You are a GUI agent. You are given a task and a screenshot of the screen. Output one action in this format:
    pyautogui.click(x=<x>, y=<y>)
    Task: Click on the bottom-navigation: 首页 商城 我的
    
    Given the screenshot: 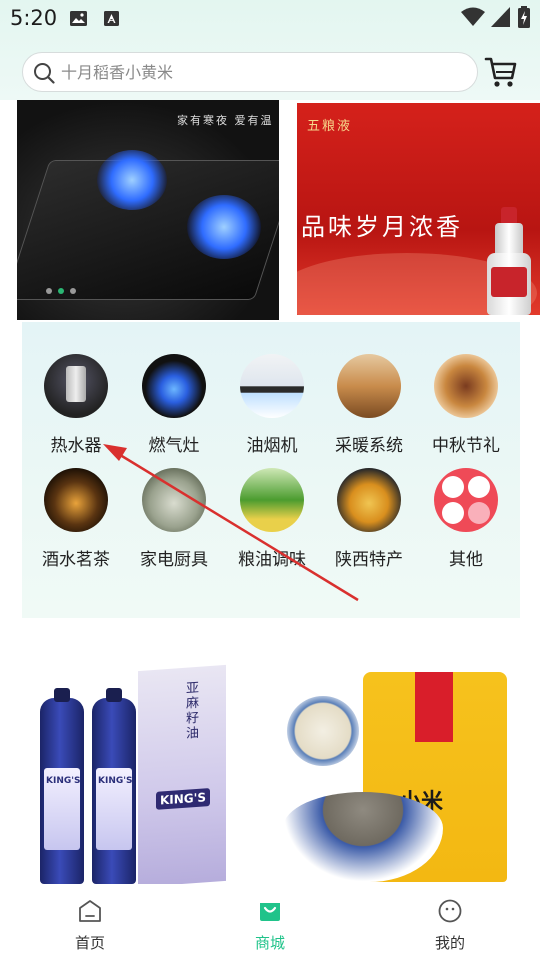 What is the action you would take?
    pyautogui.click(x=270, y=922)
    